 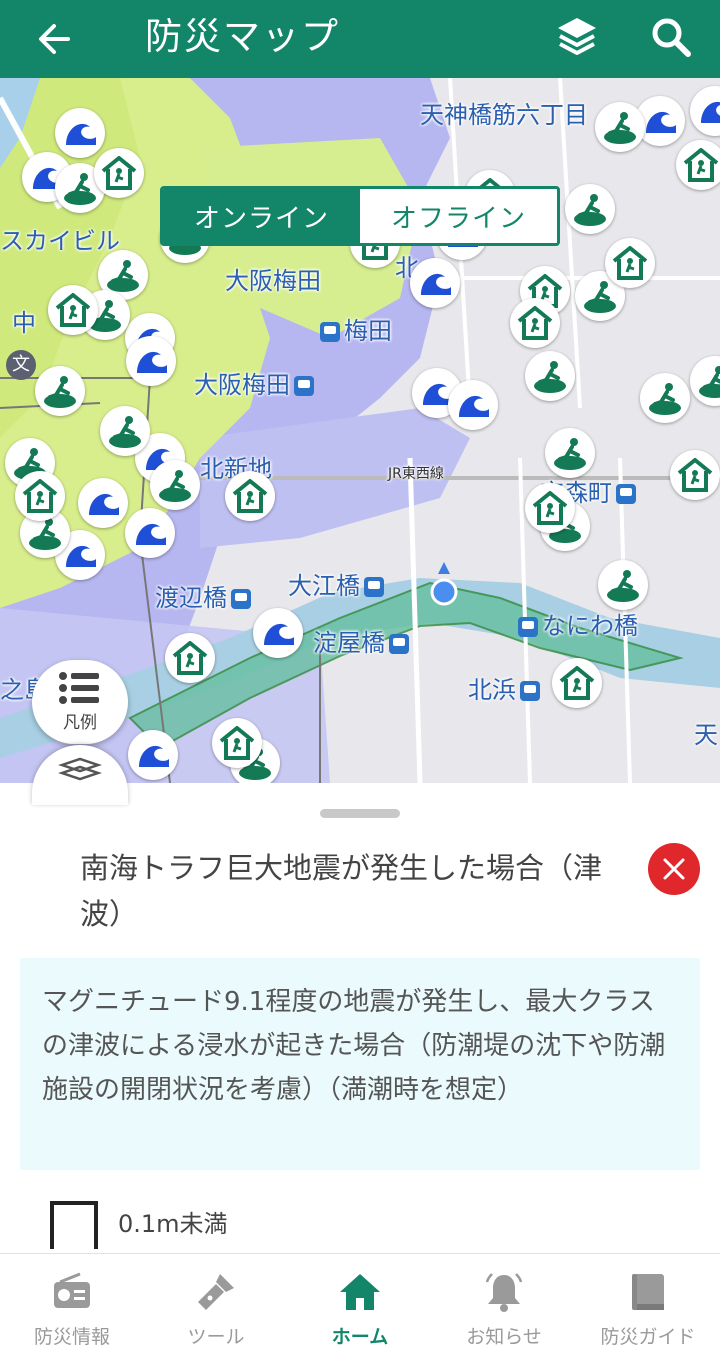 What do you see at coordinates (360, 813) in the screenshot?
I see `sheet-drag-handle` at bounding box center [360, 813].